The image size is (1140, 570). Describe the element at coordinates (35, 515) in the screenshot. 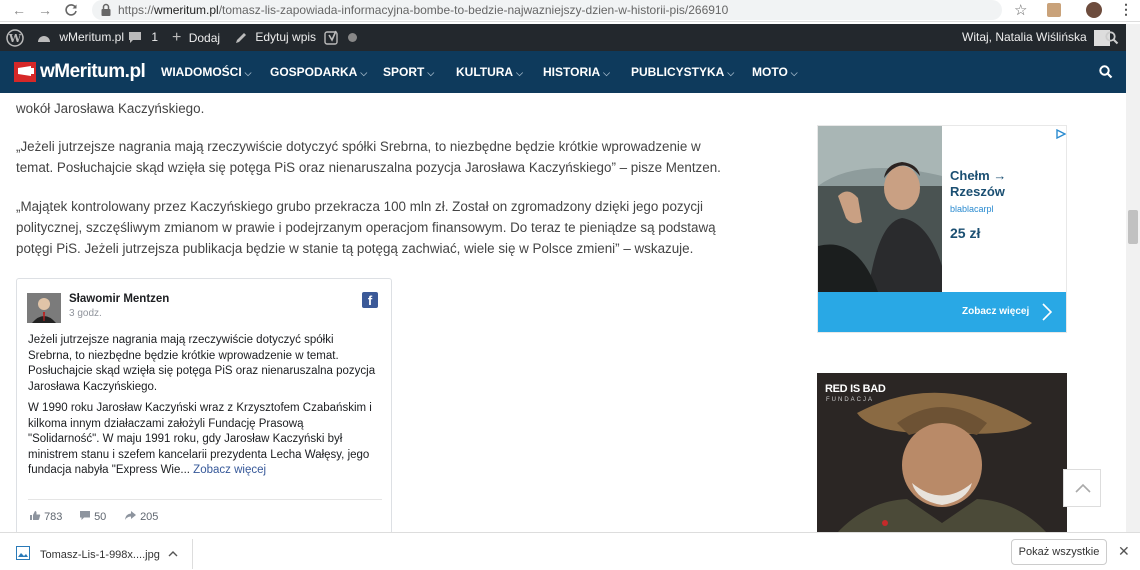

I see `thumbs-up-icon` at that location.